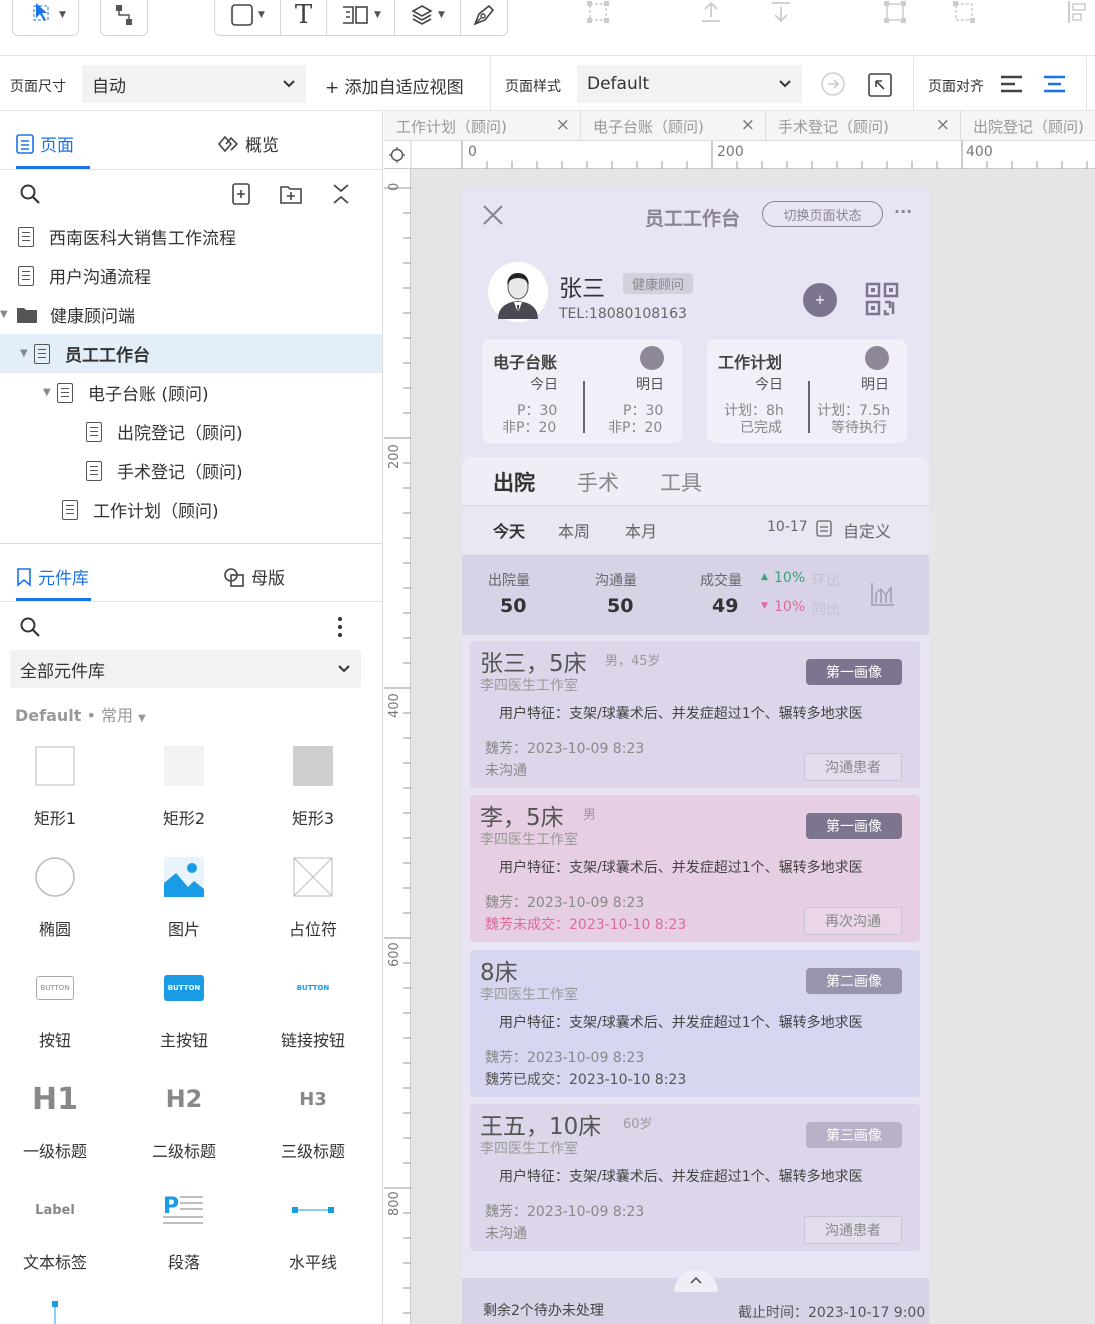 The height and width of the screenshot is (1324, 1095). What do you see at coordinates (903, 211) in the screenshot?
I see `more-icon: ···` at bounding box center [903, 211].